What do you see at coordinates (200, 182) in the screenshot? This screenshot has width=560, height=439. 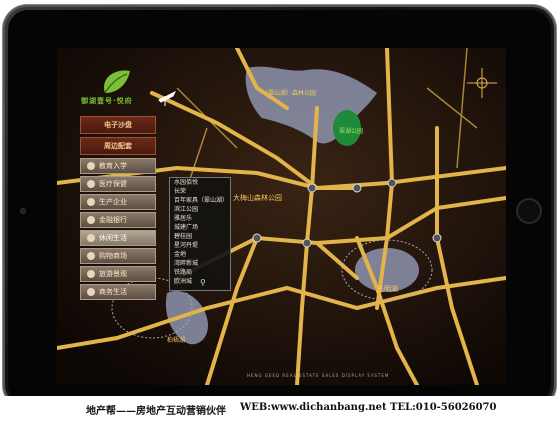 I see `poi-item: 水园佰悦` at bounding box center [200, 182].